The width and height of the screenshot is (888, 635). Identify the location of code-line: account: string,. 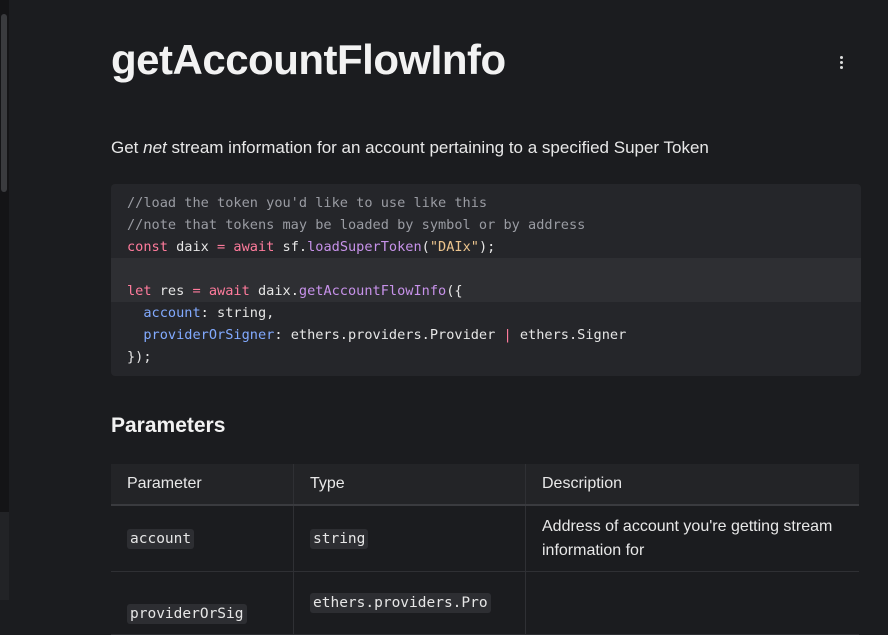
(201, 313).